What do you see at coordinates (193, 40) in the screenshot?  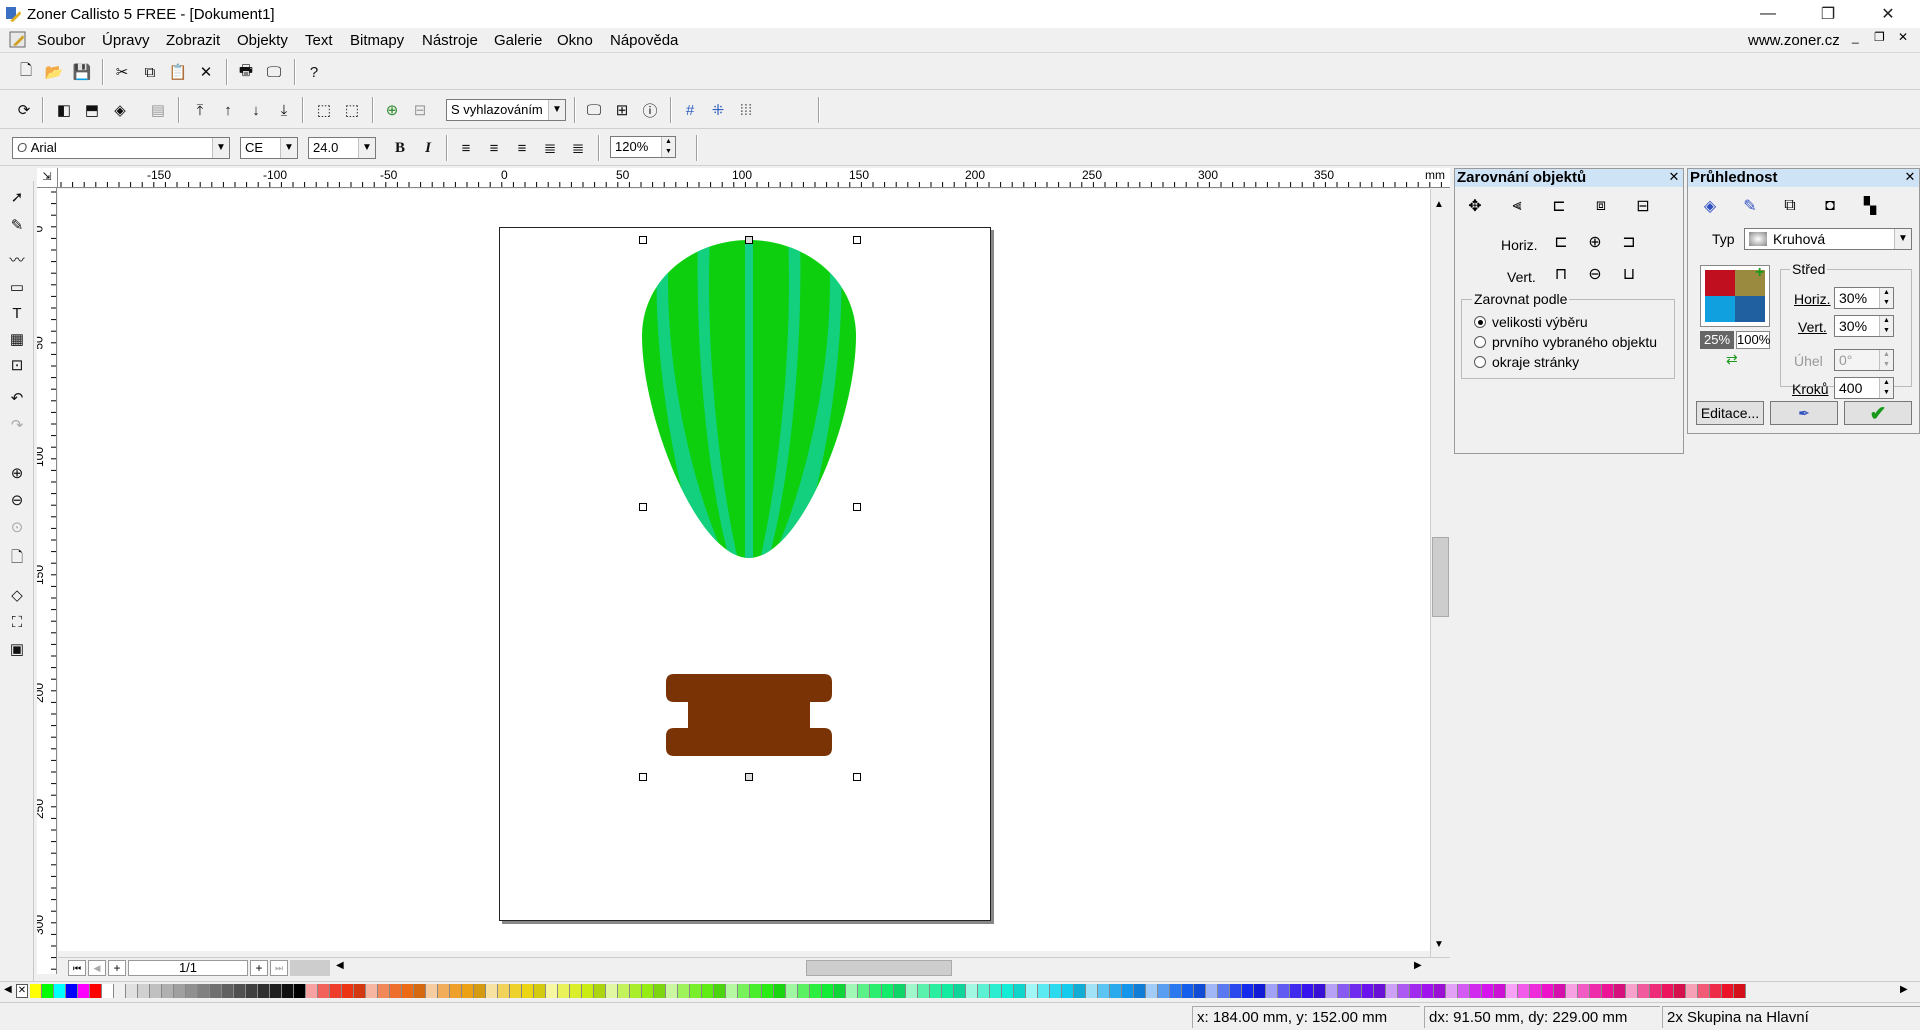 I see `menu-zobrazit: Zobrazit` at bounding box center [193, 40].